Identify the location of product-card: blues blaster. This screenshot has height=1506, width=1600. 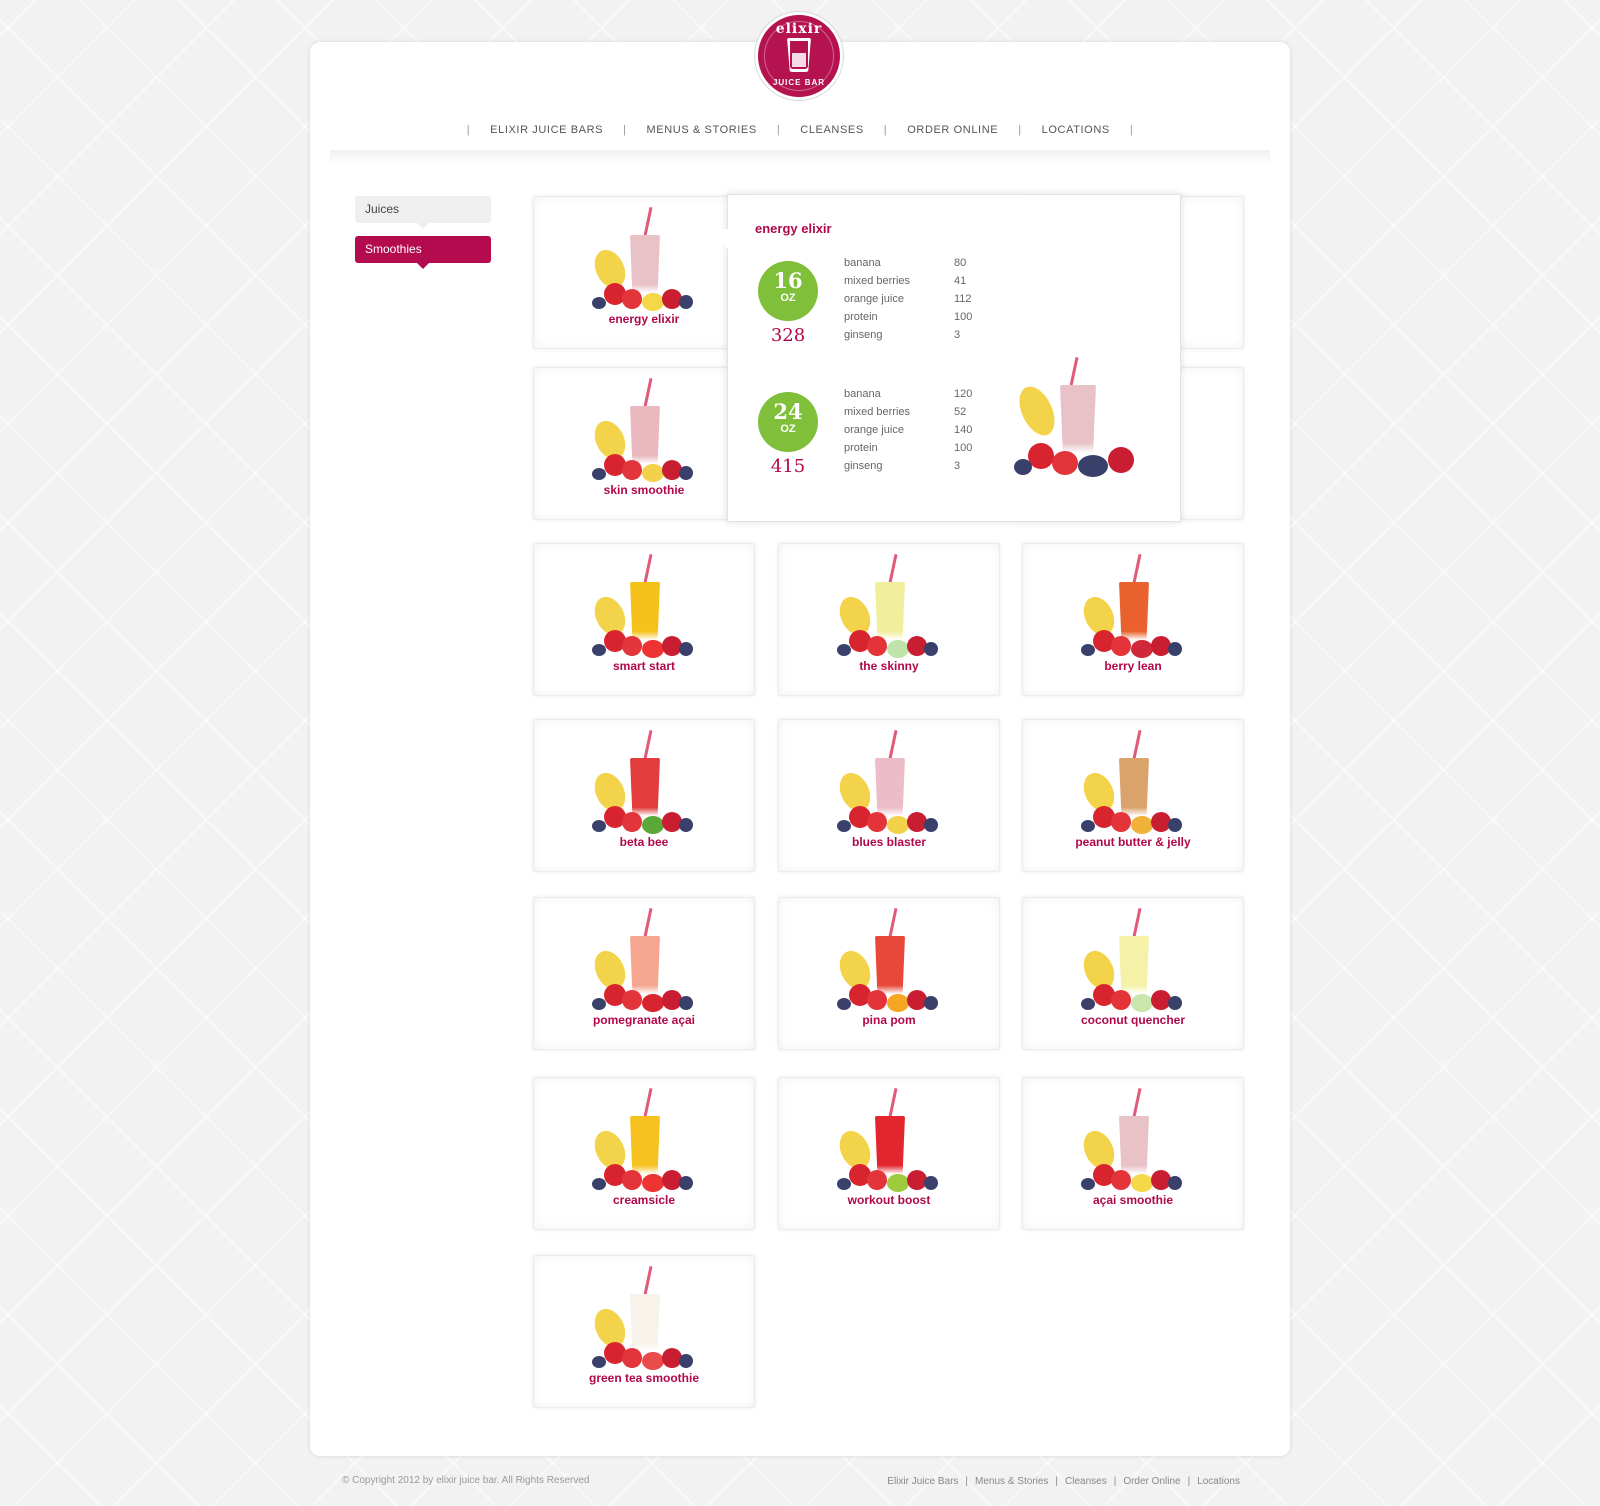
(889, 795).